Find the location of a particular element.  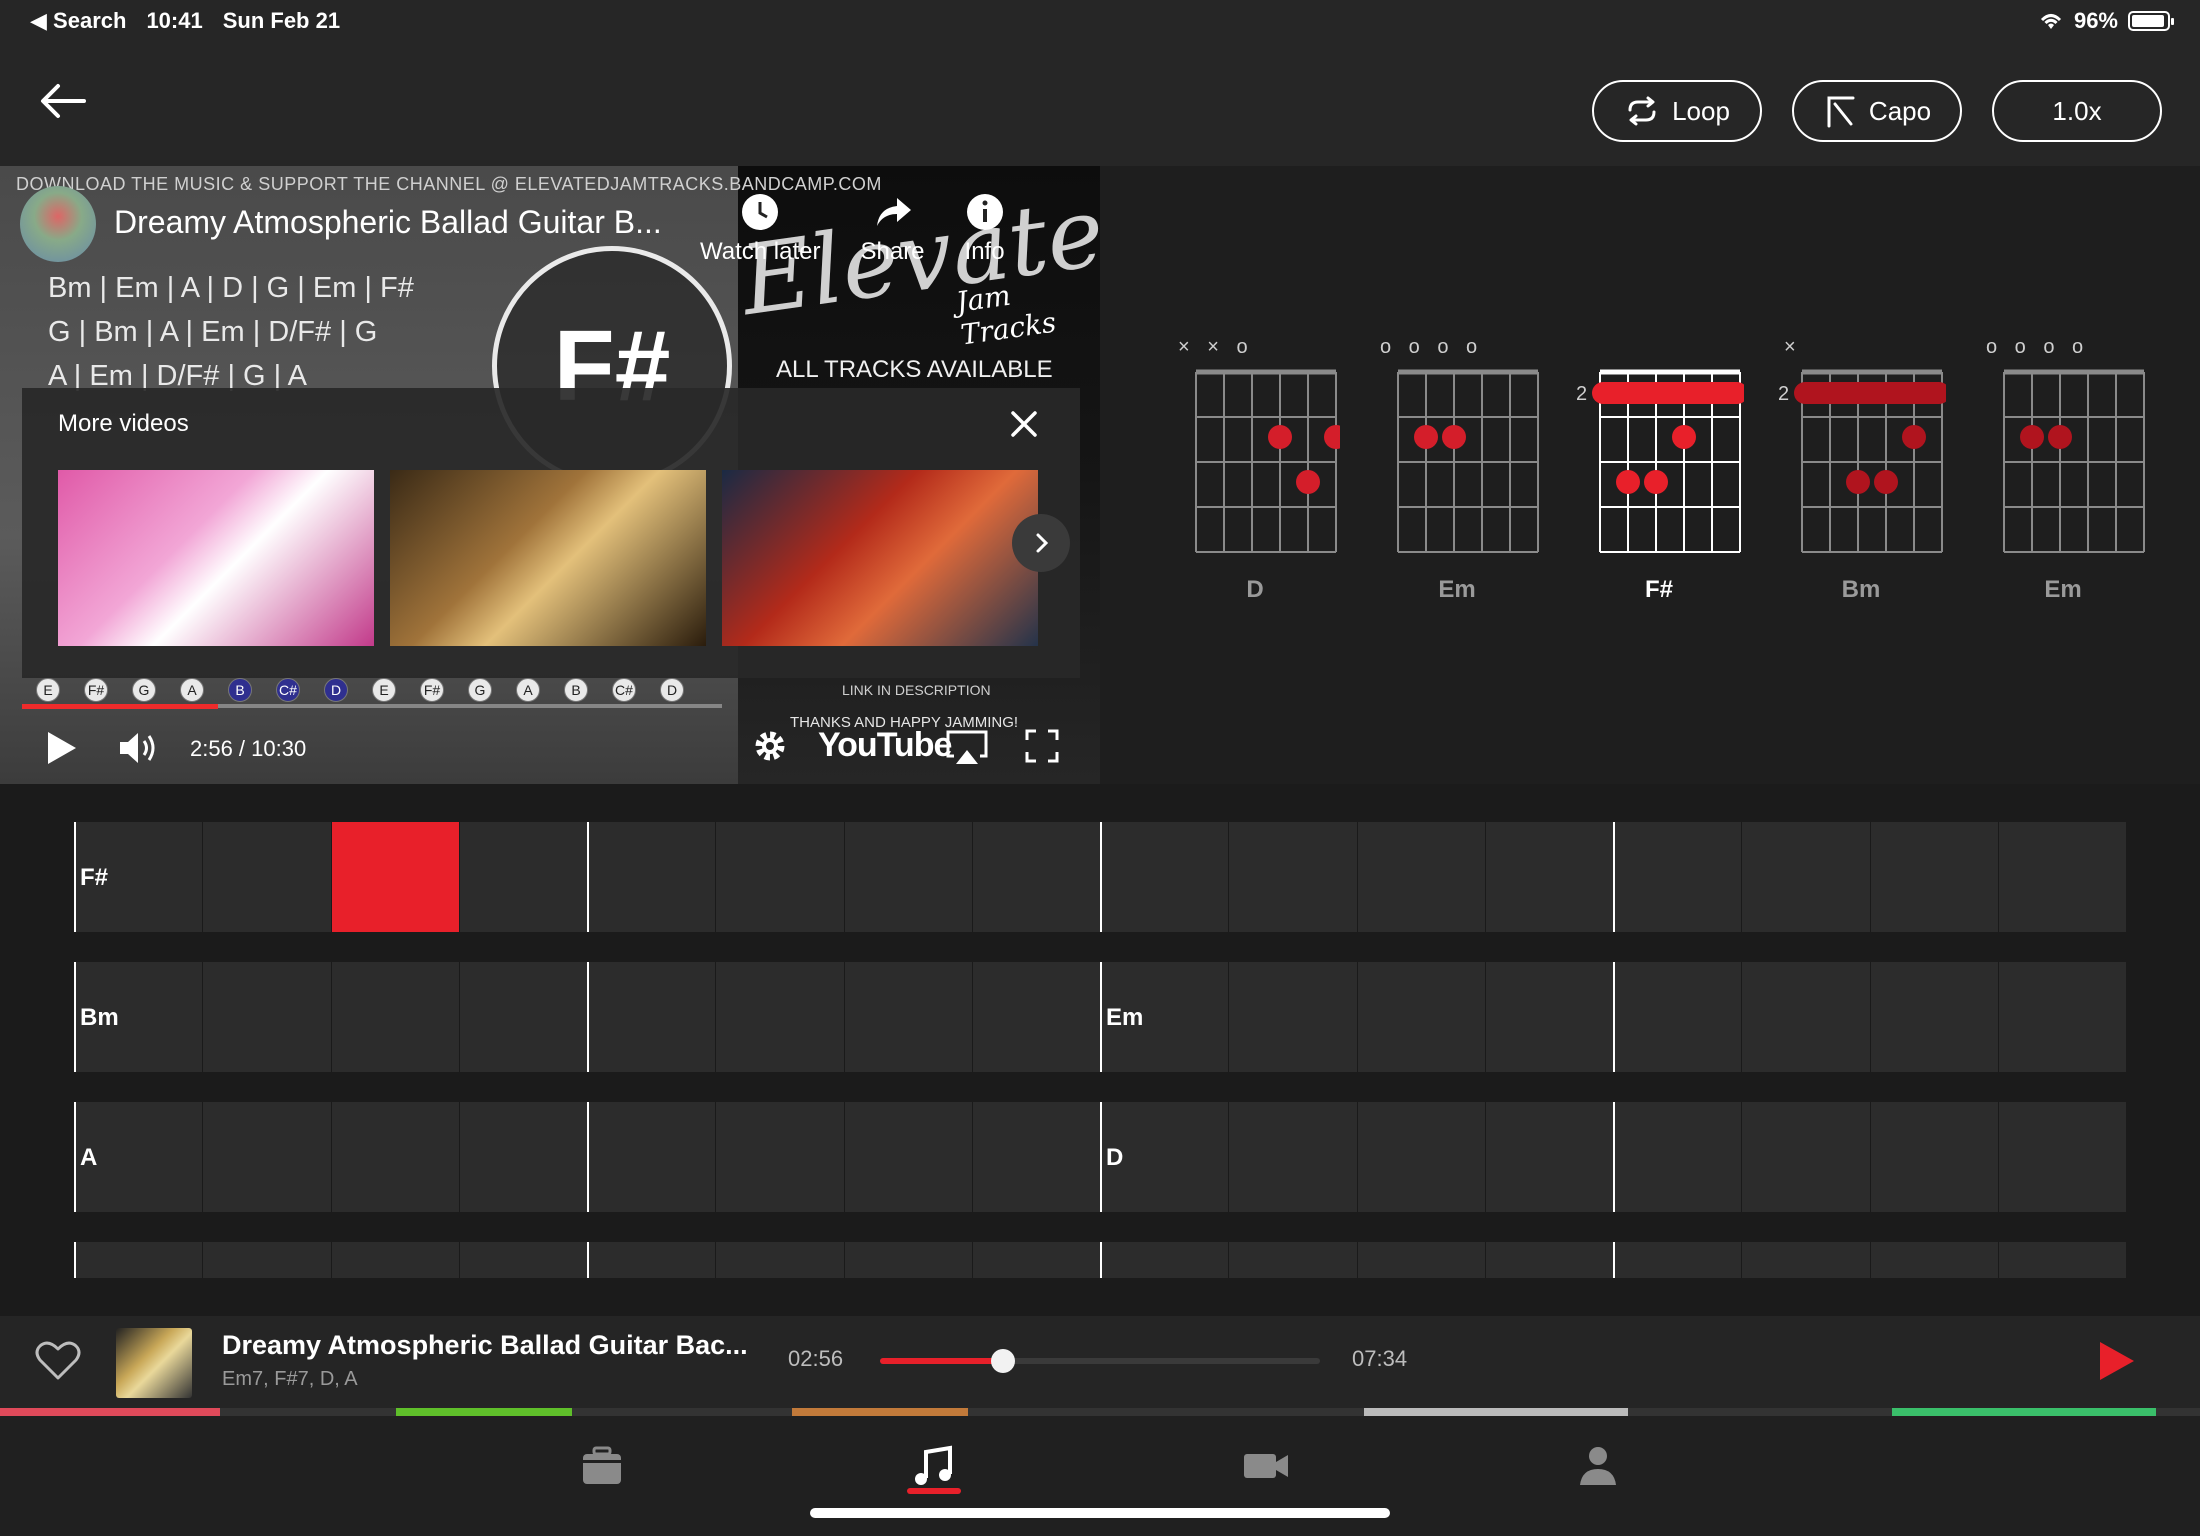

measure-bar-line is located at coordinates (75, 1017).